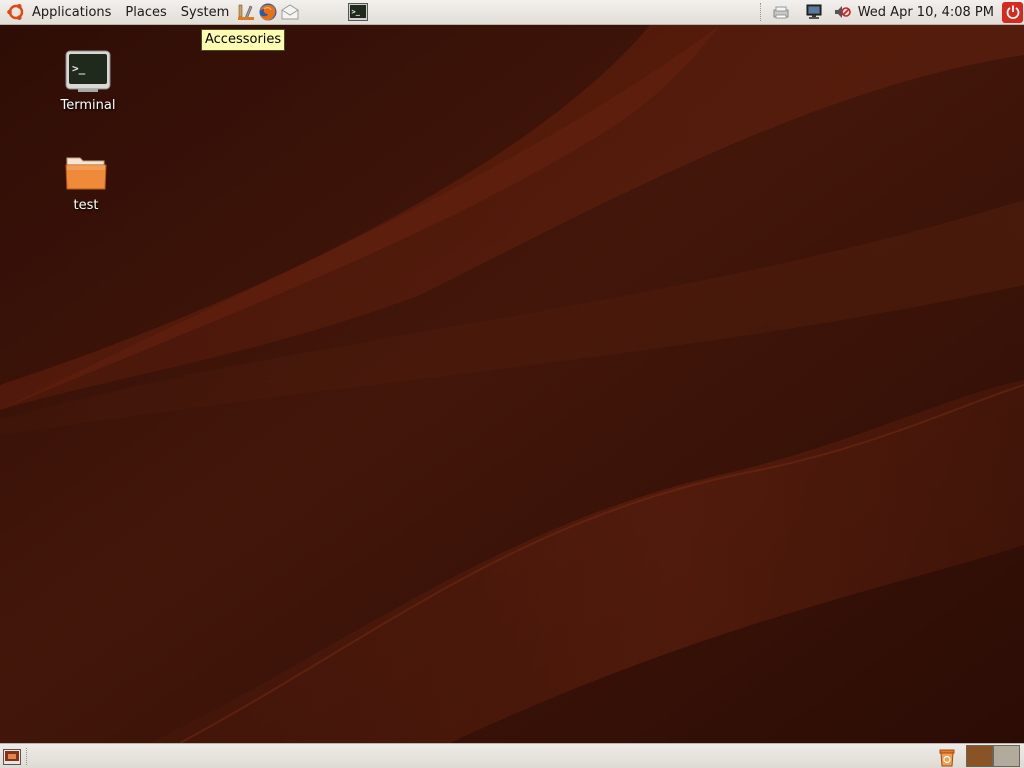  I want to click on desktop-icon-label: test, so click(86, 205).